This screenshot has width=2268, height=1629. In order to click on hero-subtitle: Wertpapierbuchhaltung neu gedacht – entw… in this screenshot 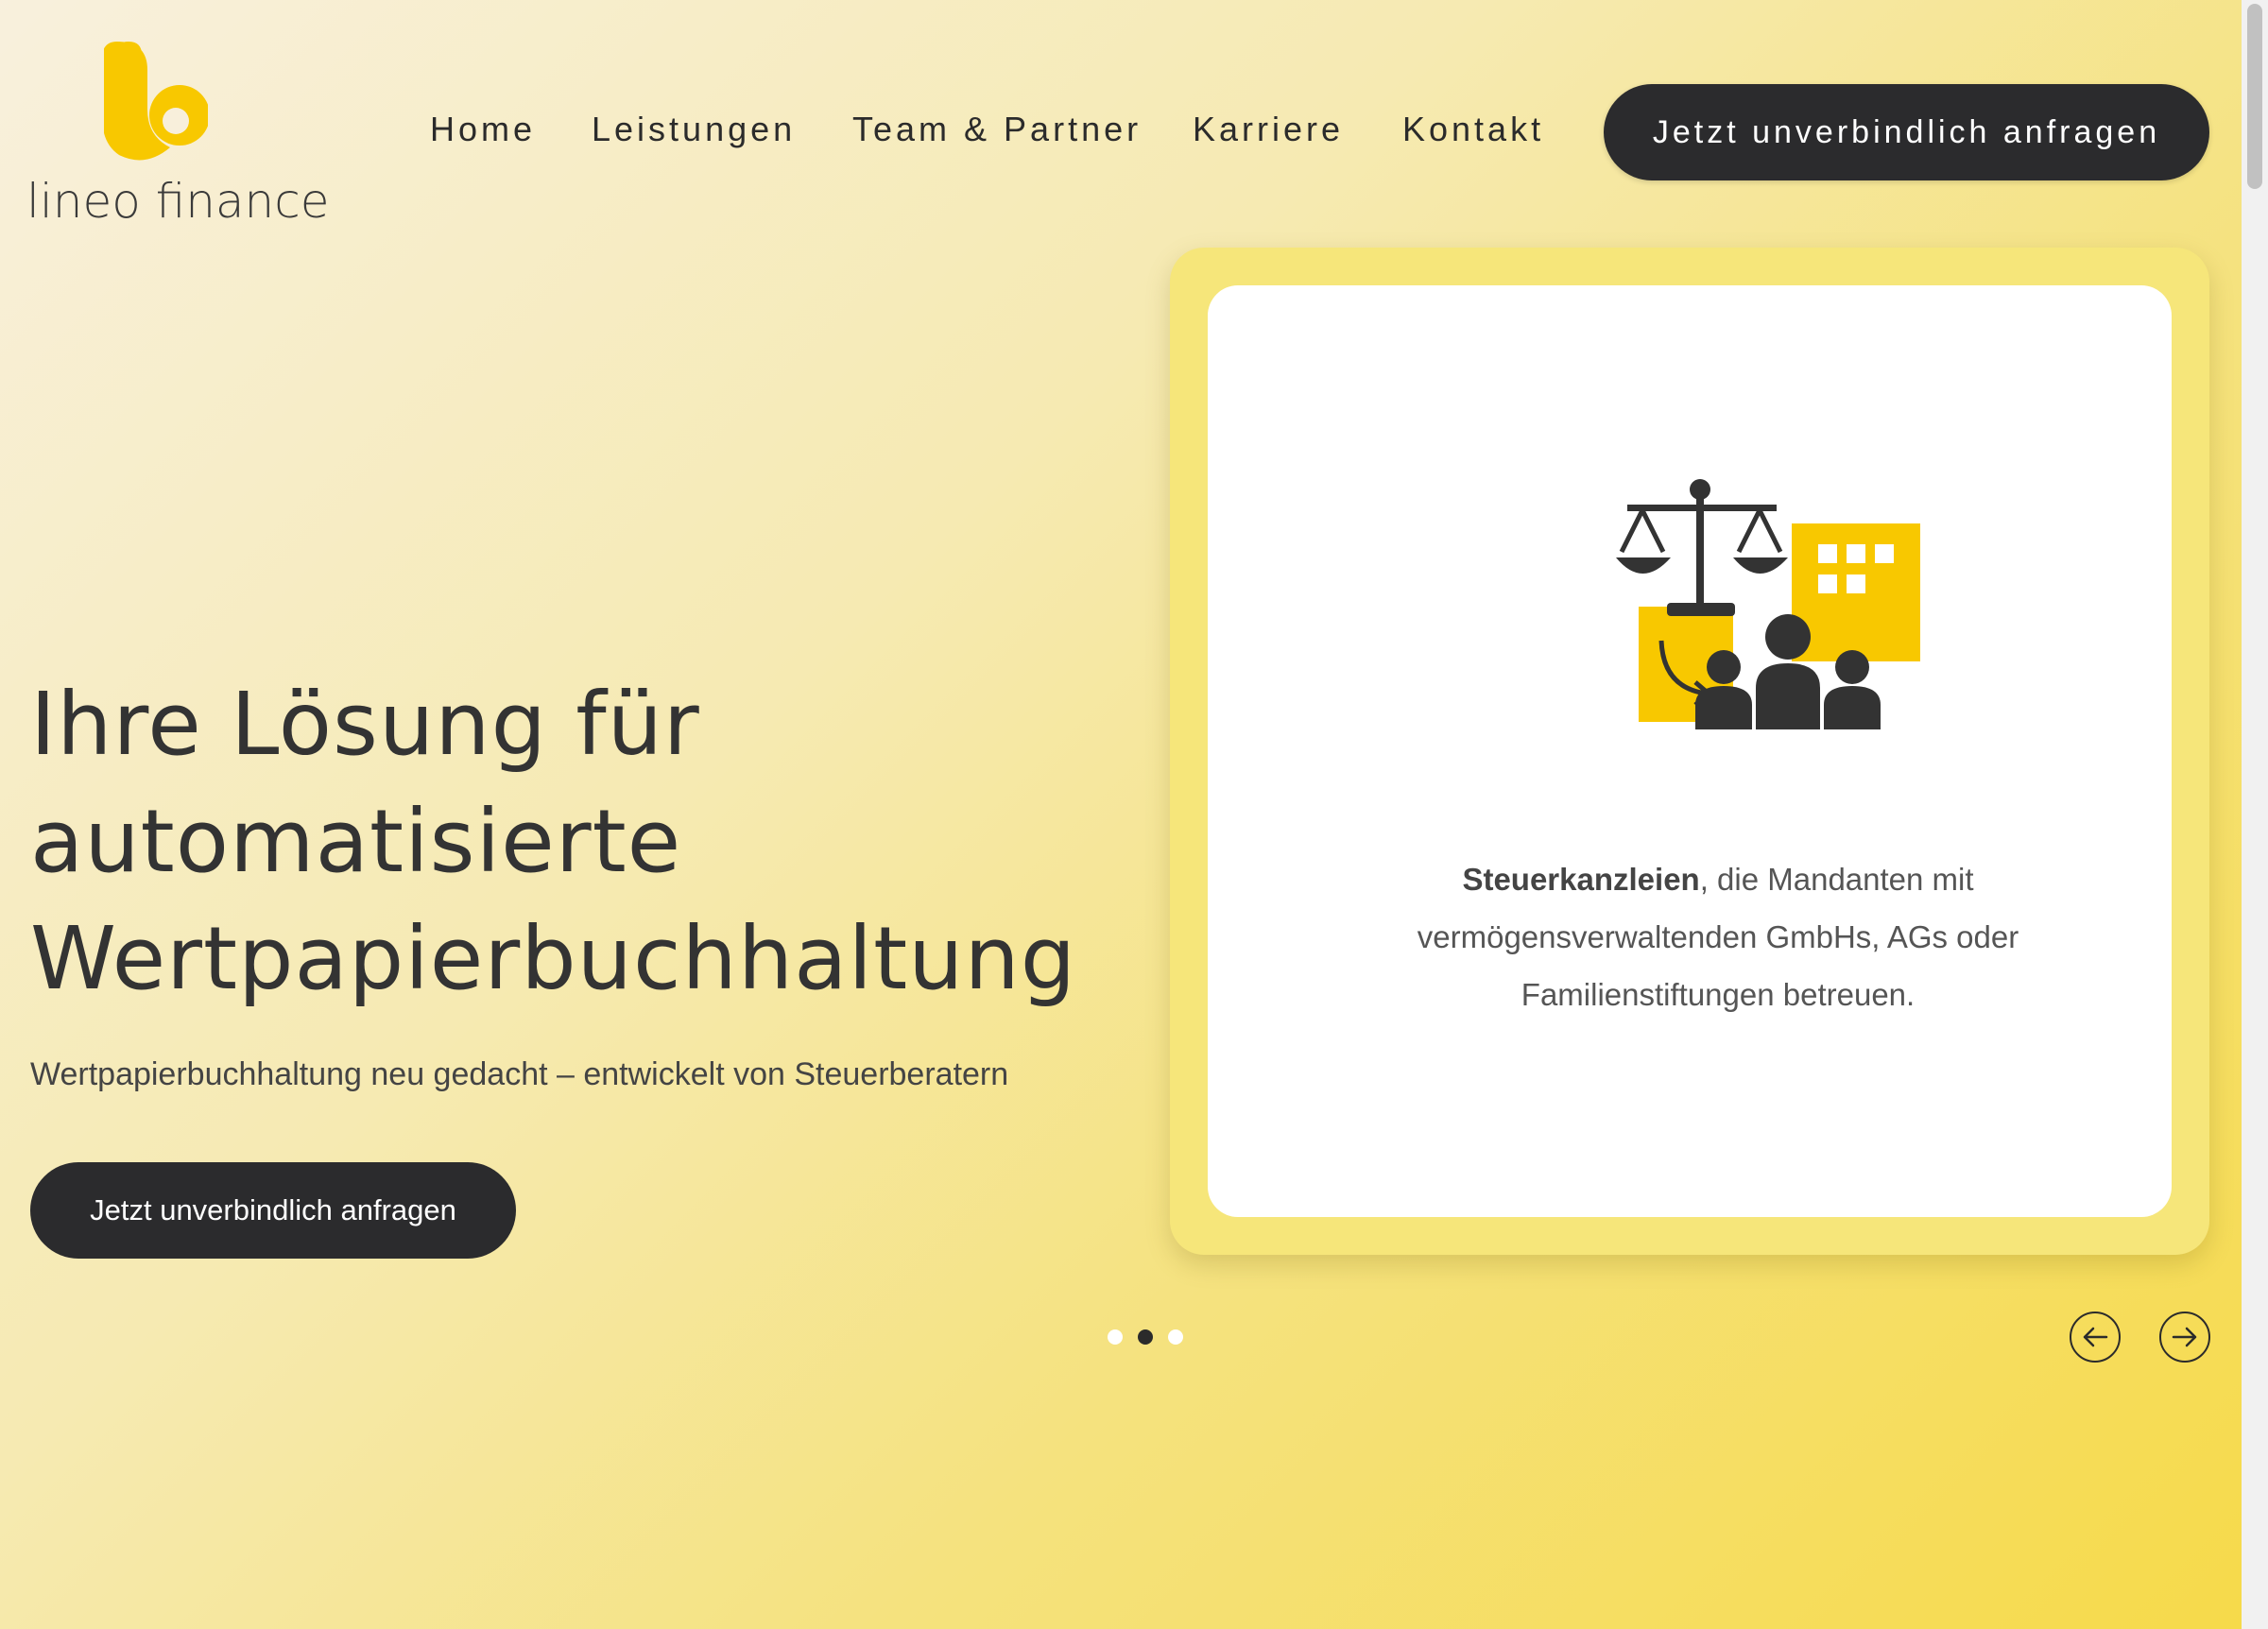, I will do `click(519, 1074)`.